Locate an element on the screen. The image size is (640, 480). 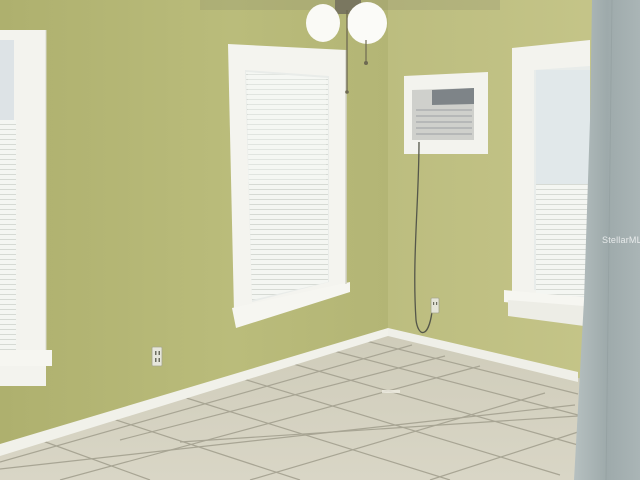
watermark: StellarMLS is located at coordinates (621, 240).